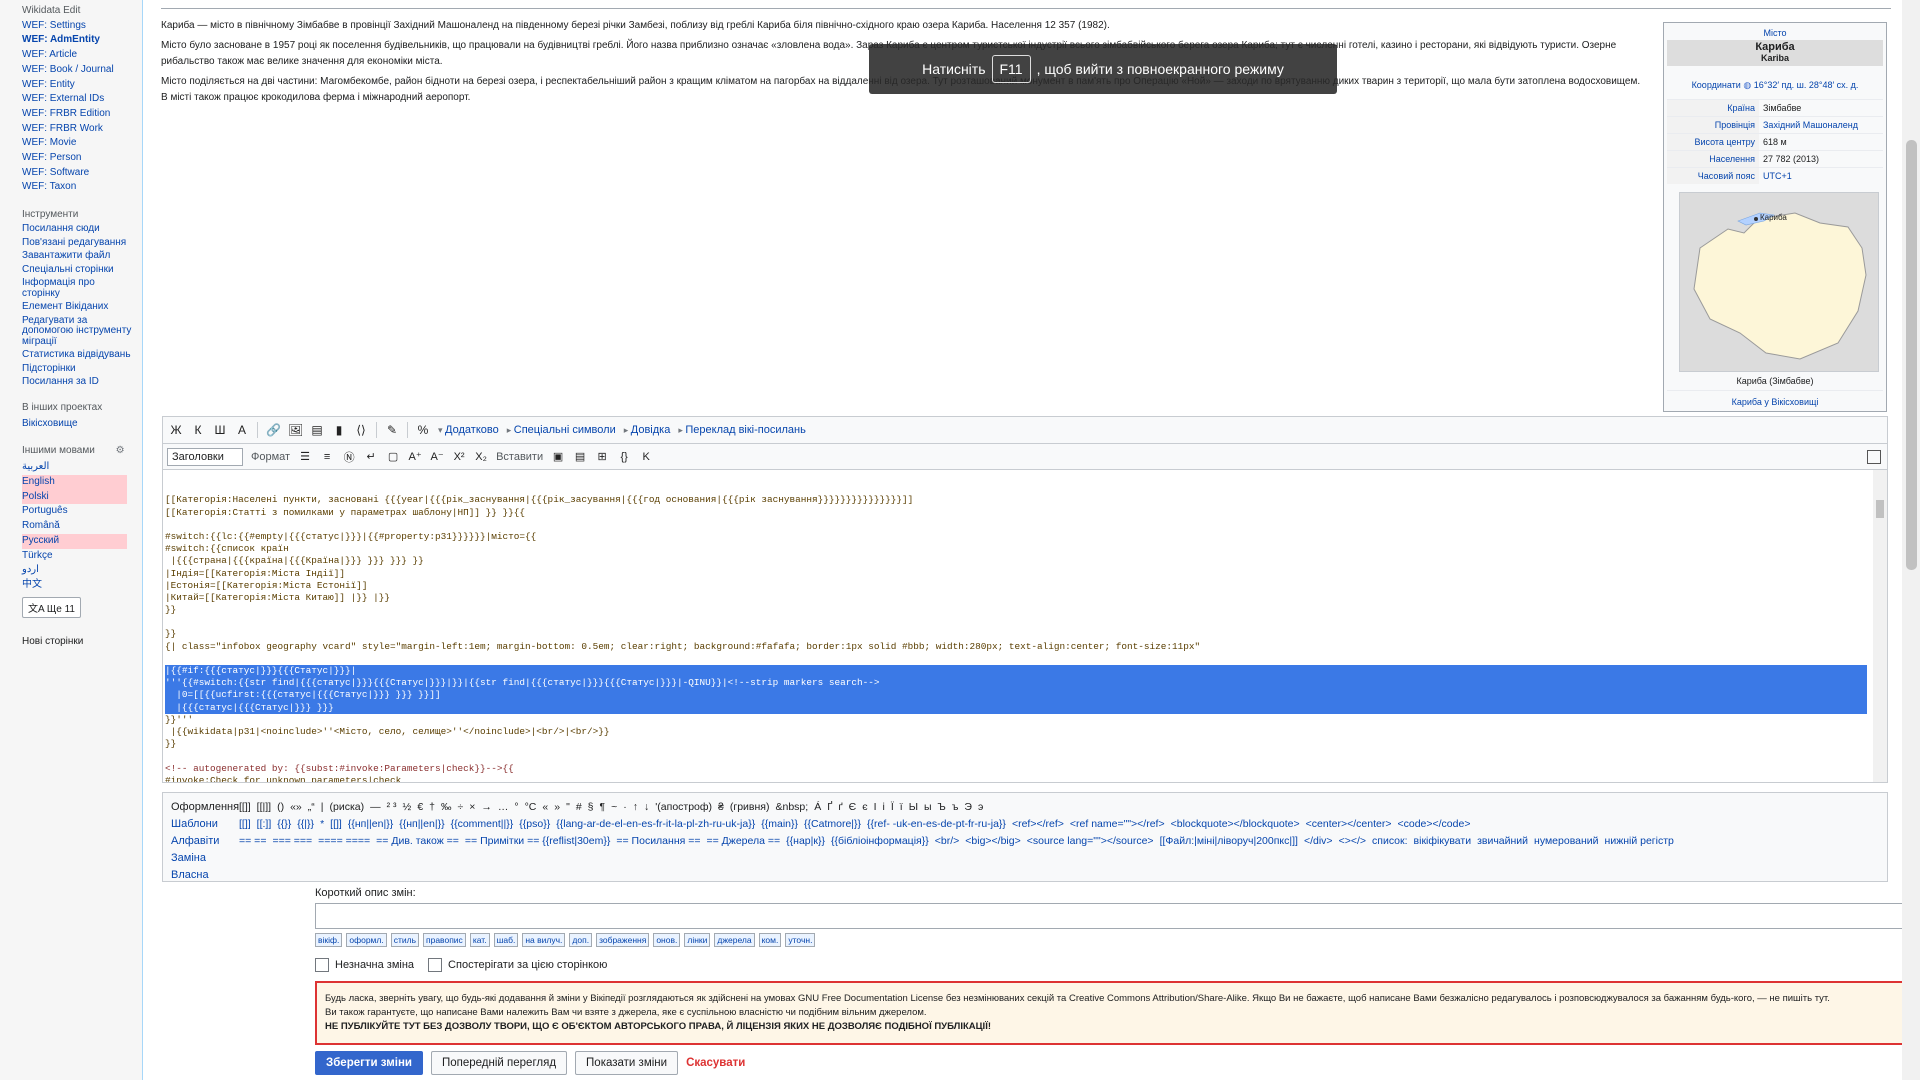  What do you see at coordinates (1874, 456) in the screenshot?
I see `search-icon` at bounding box center [1874, 456].